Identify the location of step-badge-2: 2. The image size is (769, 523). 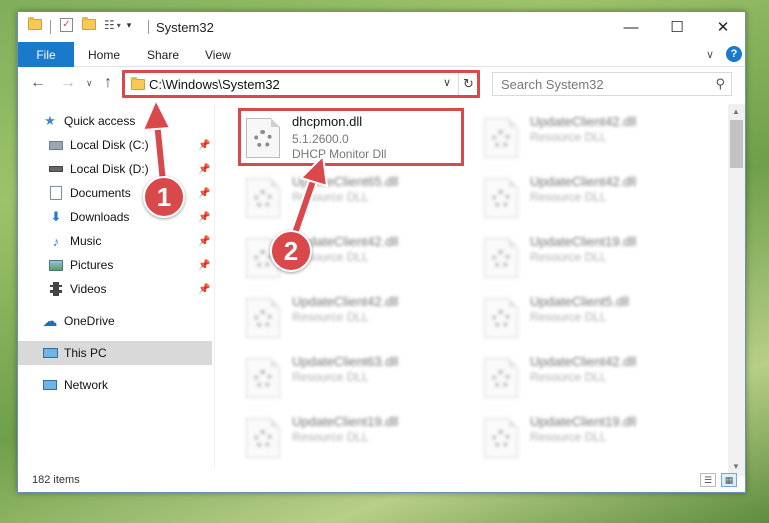
(291, 251).